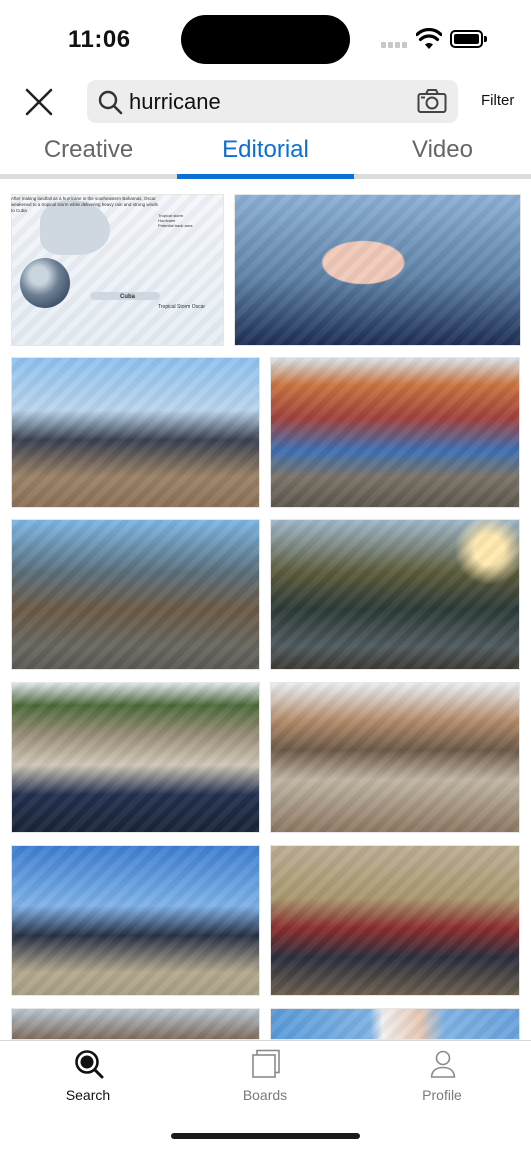 The image size is (531, 1150). Describe the element at coordinates (265, 176) in the screenshot. I see `tab-active-indicator` at that location.